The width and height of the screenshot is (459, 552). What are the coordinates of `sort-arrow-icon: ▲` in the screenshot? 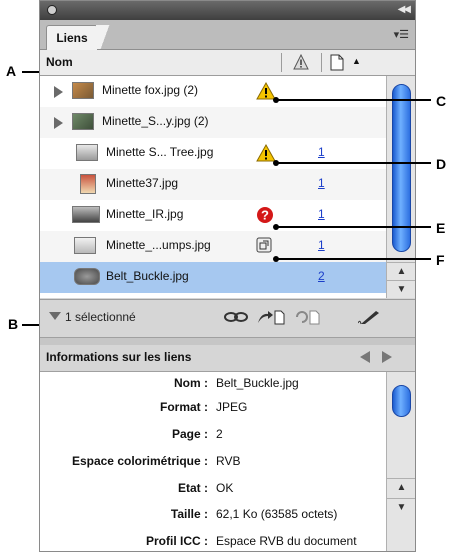 It's located at (356, 61).